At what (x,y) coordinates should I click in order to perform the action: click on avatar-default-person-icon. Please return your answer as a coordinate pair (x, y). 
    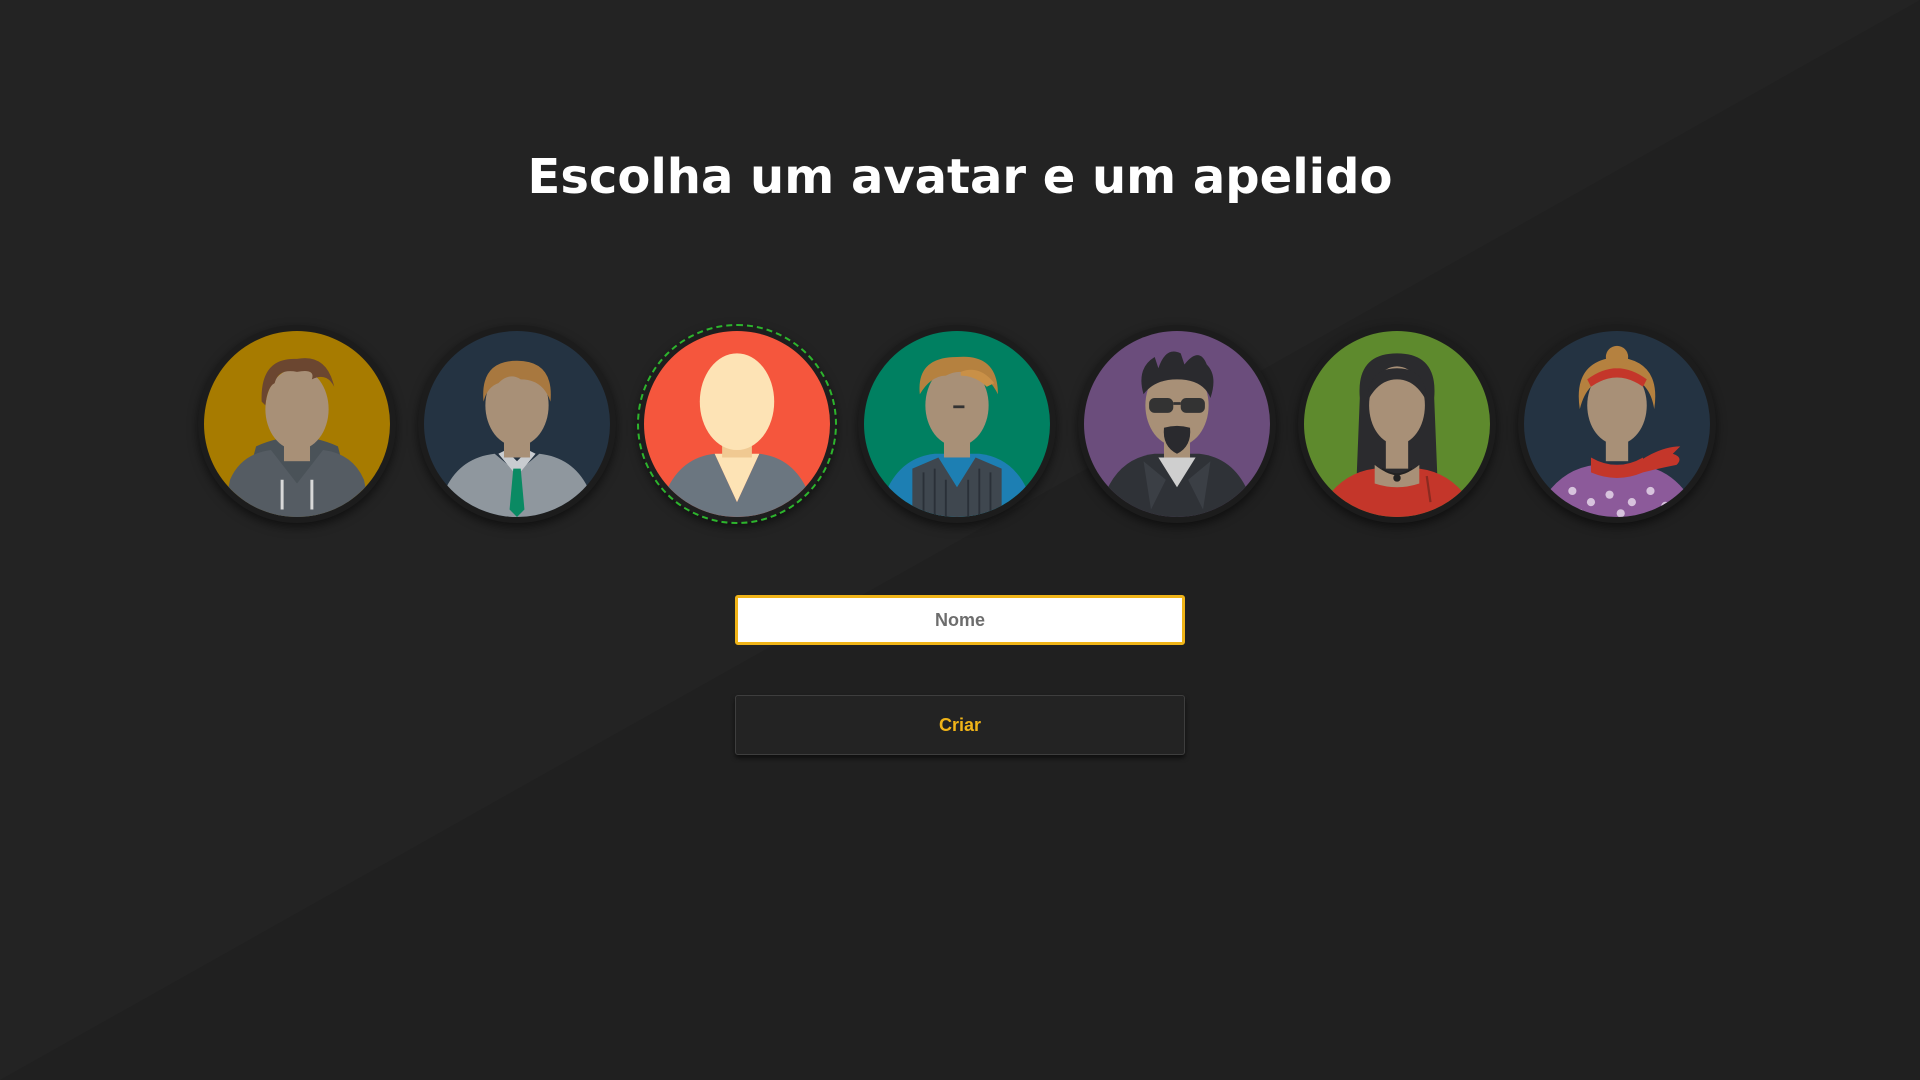
    Looking at the image, I should click on (737, 424).